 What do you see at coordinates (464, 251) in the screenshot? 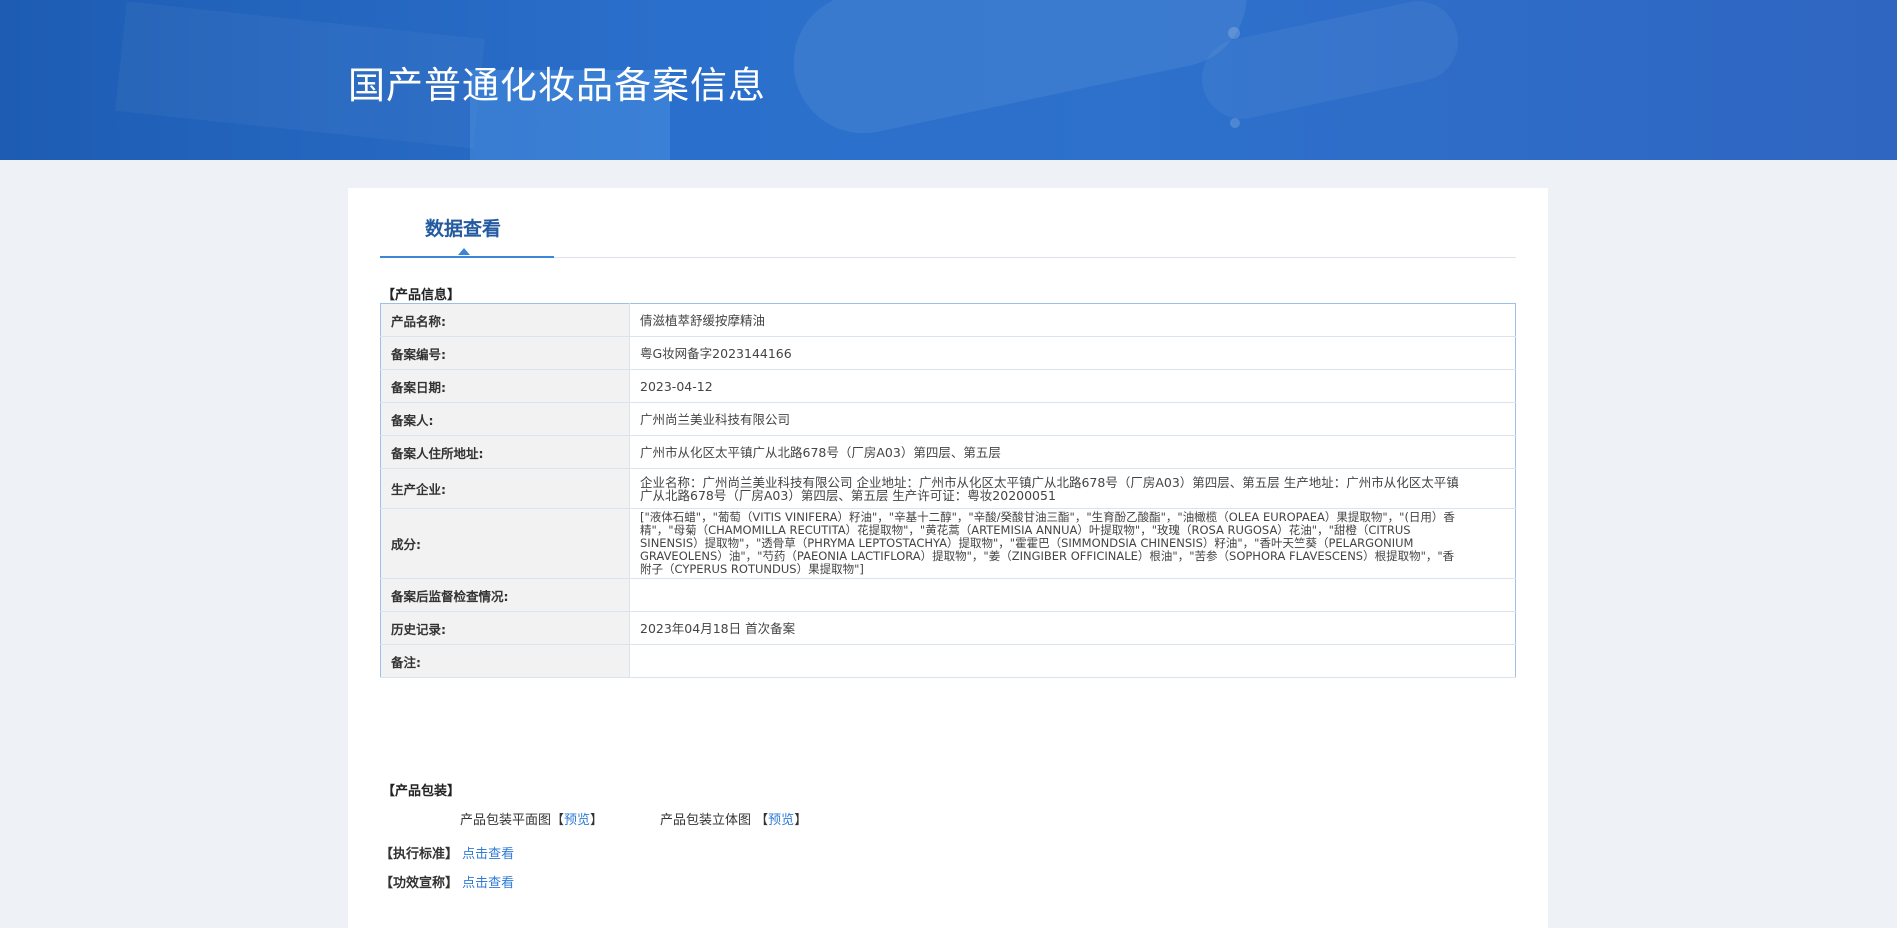
I see `caret-up-icon` at bounding box center [464, 251].